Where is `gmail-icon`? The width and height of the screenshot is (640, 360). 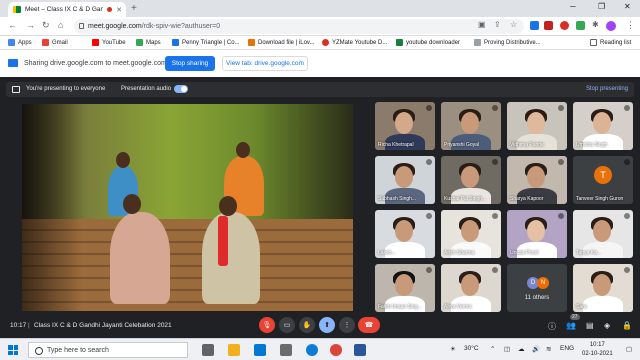 gmail-icon is located at coordinates (45, 42).